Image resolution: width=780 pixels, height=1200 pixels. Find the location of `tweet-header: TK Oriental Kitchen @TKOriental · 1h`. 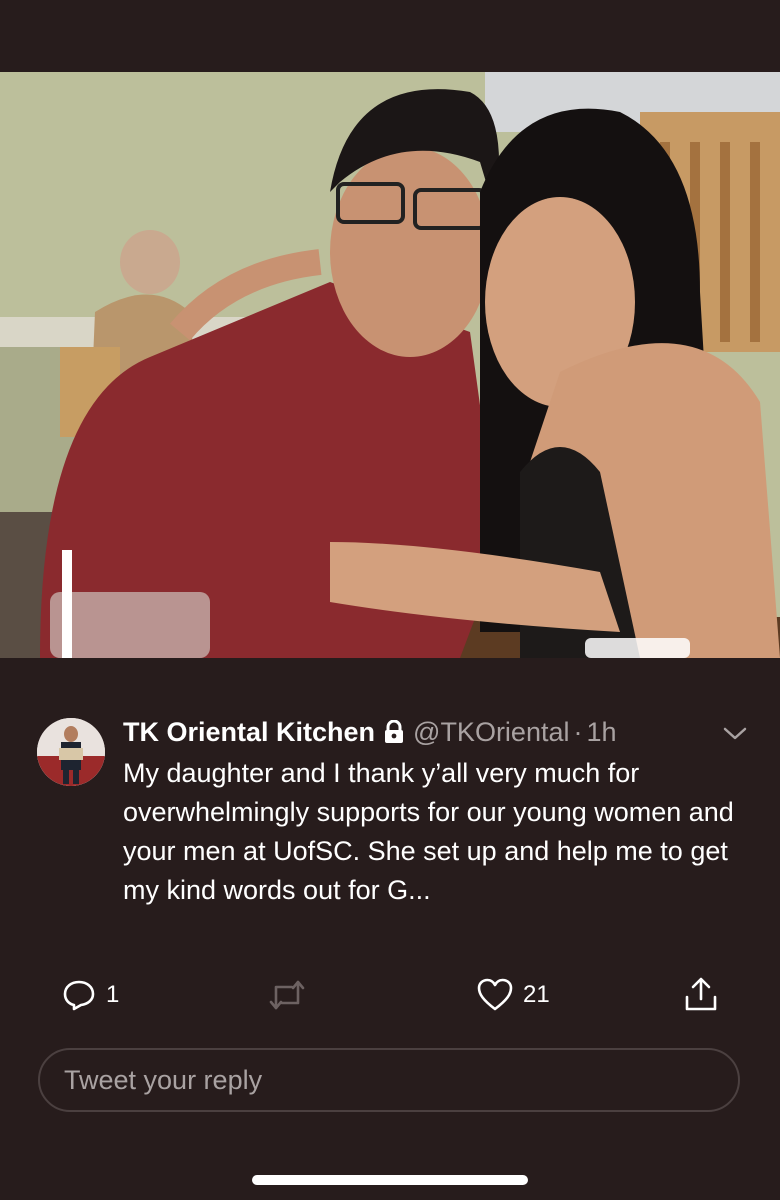

tweet-header: TK Oriental Kitchen @TKOriental · 1h is located at coordinates (370, 732).